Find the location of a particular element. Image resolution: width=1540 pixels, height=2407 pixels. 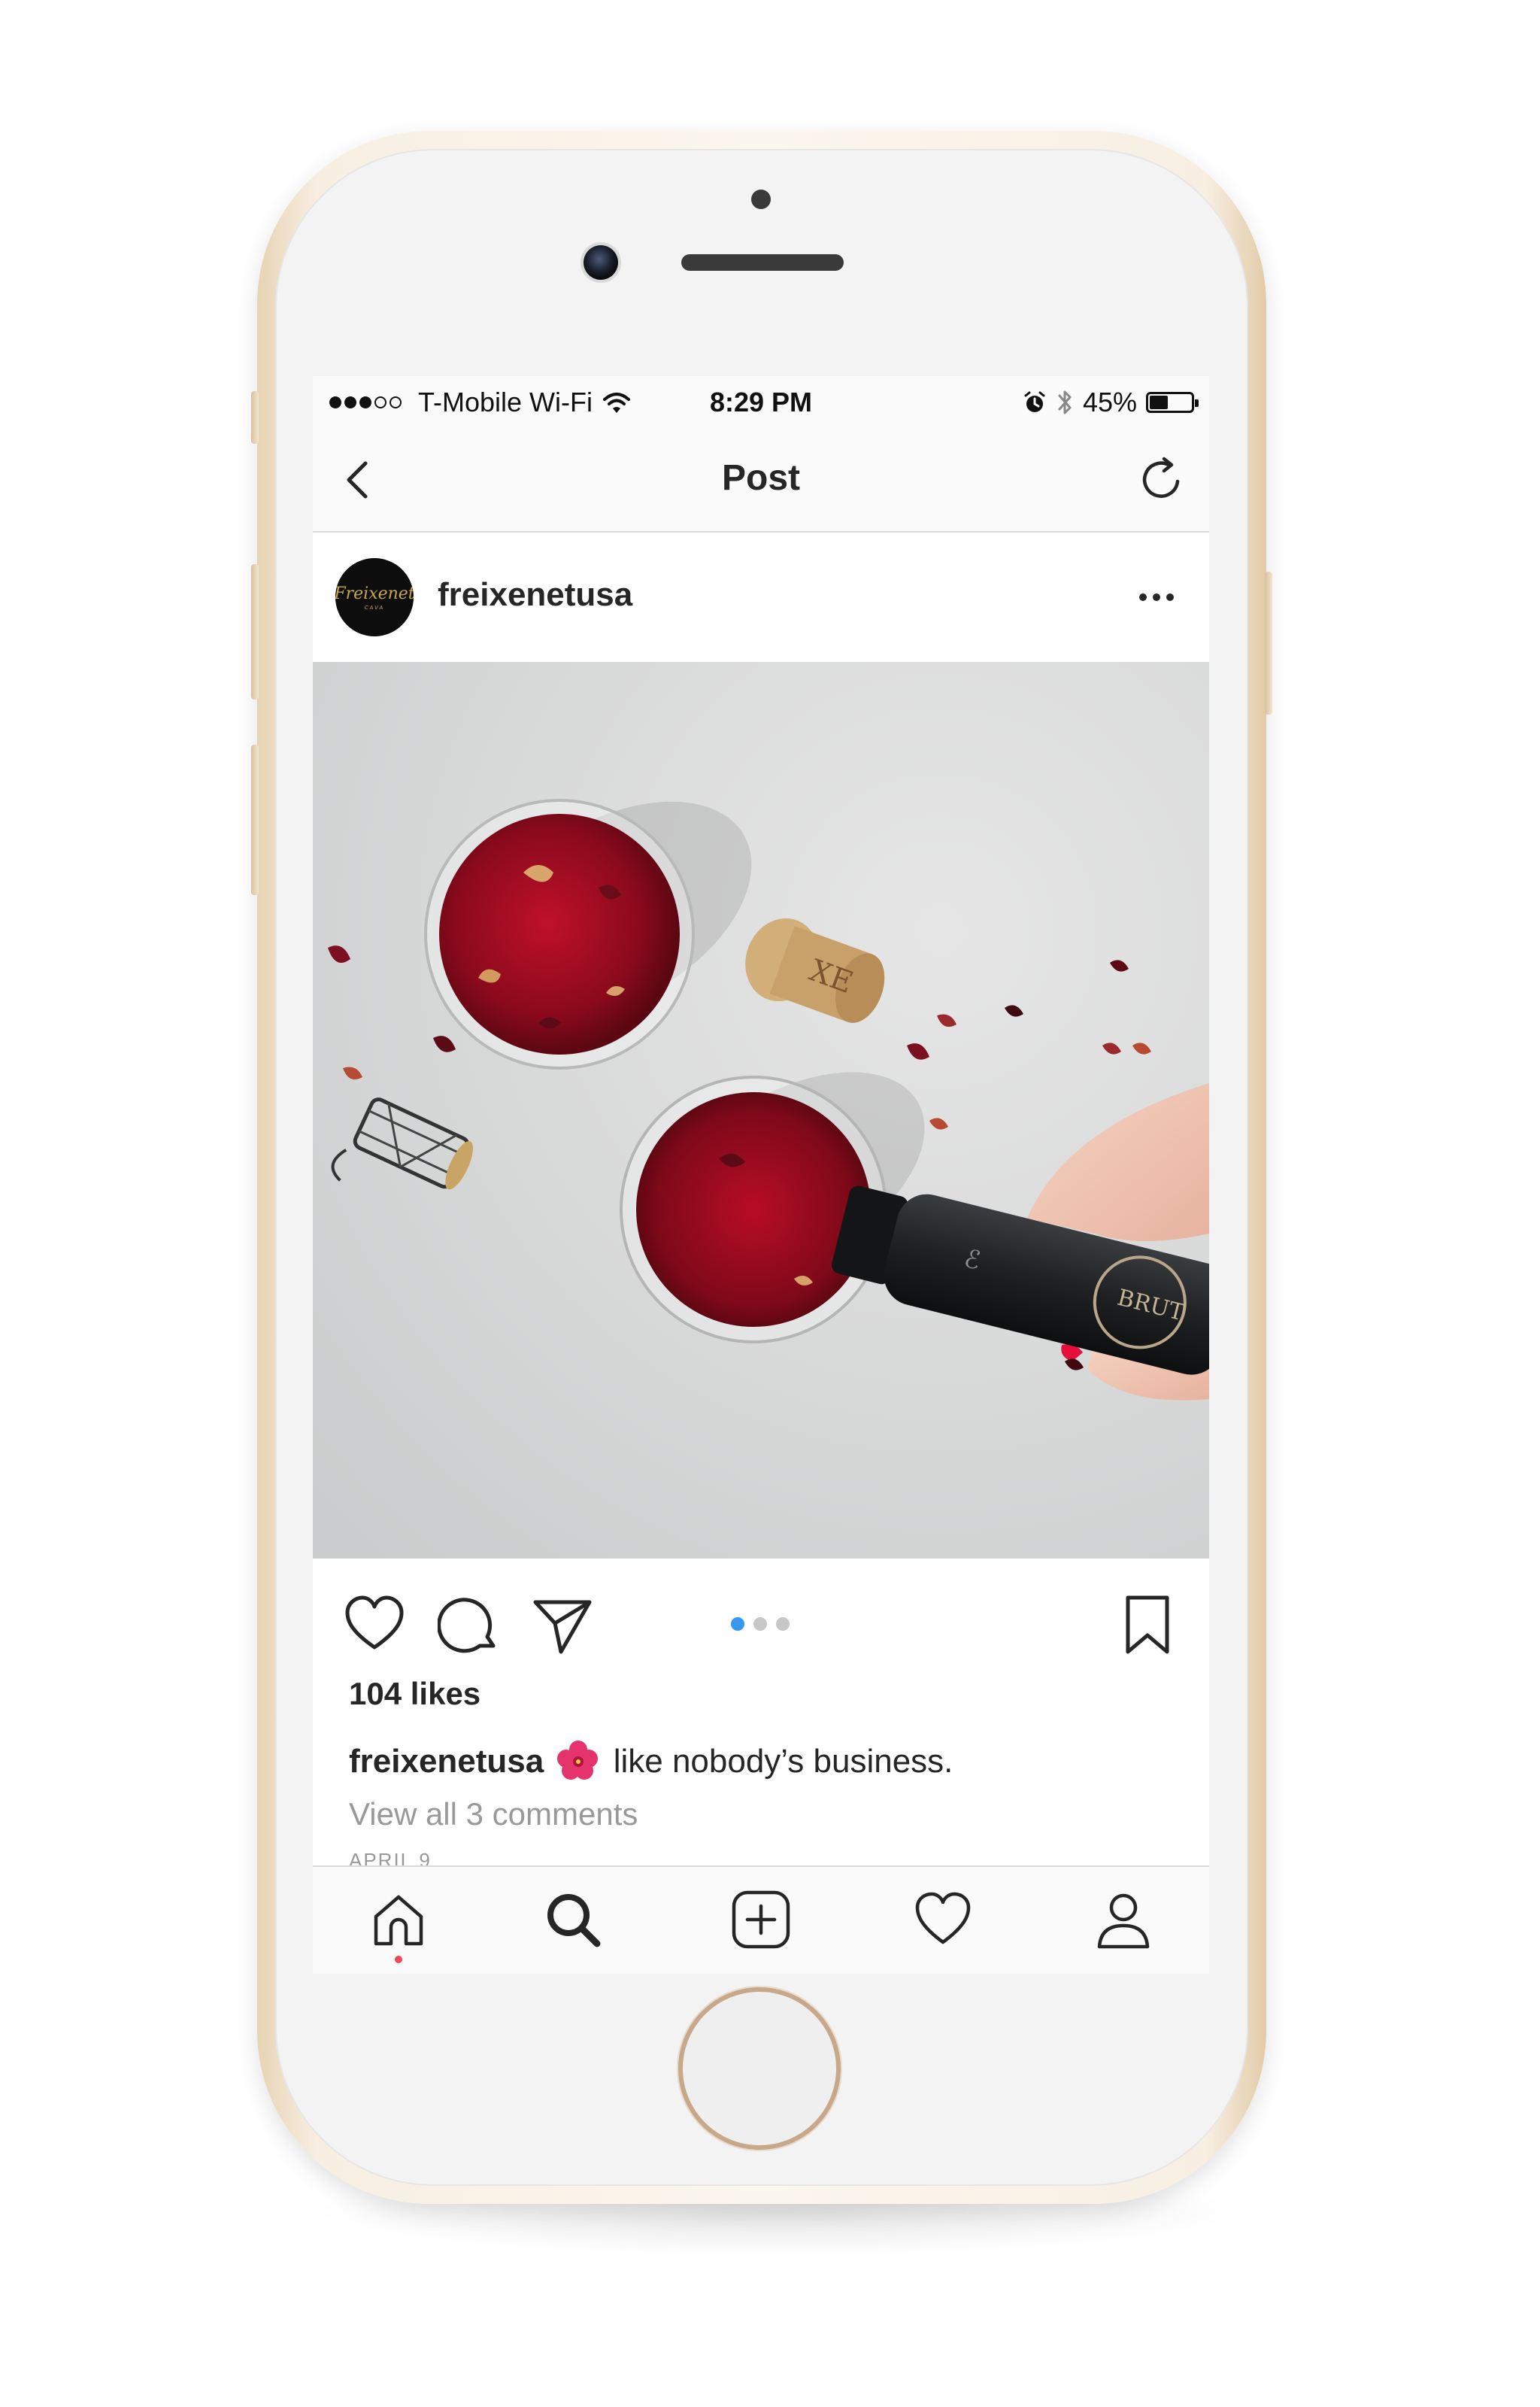

power-button is located at coordinates (1268, 643).